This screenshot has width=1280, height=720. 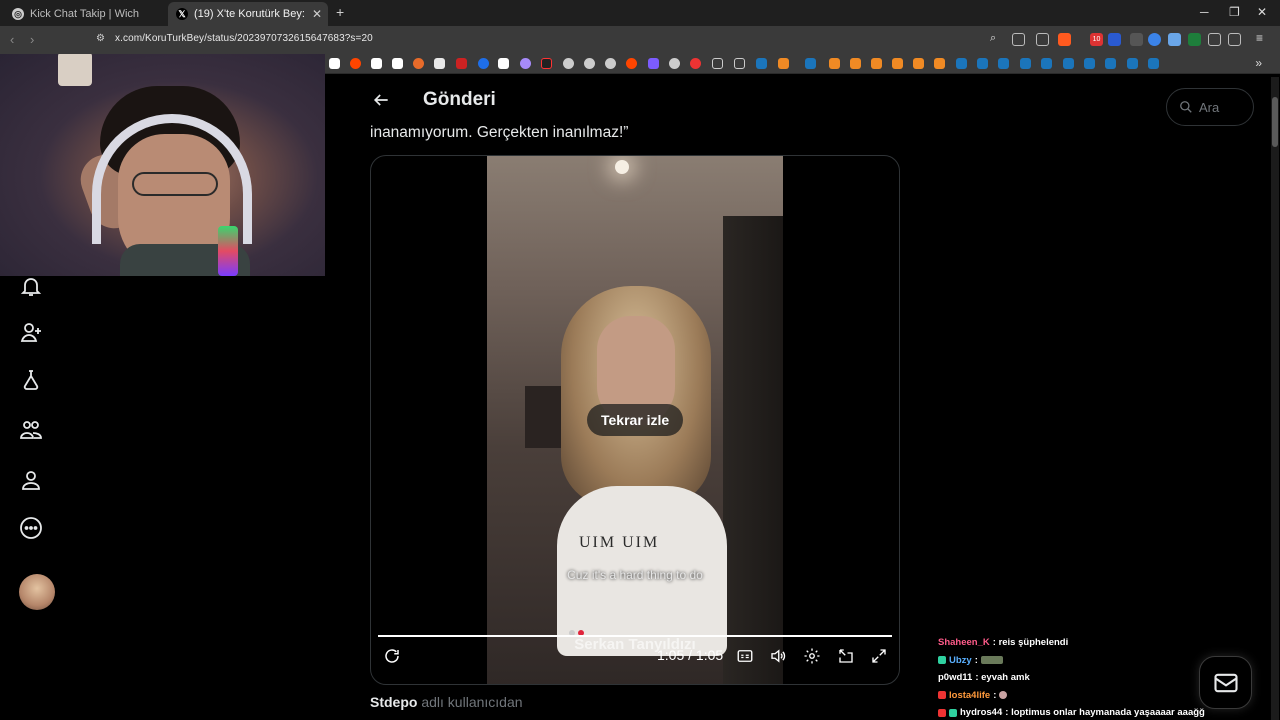 I want to click on attribution-user: Stdepo, so click(x=393, y=702).